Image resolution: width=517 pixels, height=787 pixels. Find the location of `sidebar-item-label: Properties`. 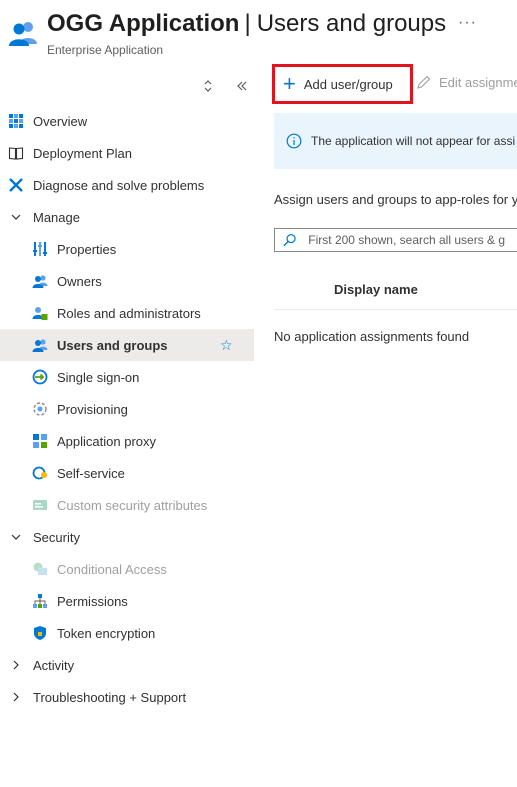

sidebar-item-label: Properties is located at coordinates (87, 249).